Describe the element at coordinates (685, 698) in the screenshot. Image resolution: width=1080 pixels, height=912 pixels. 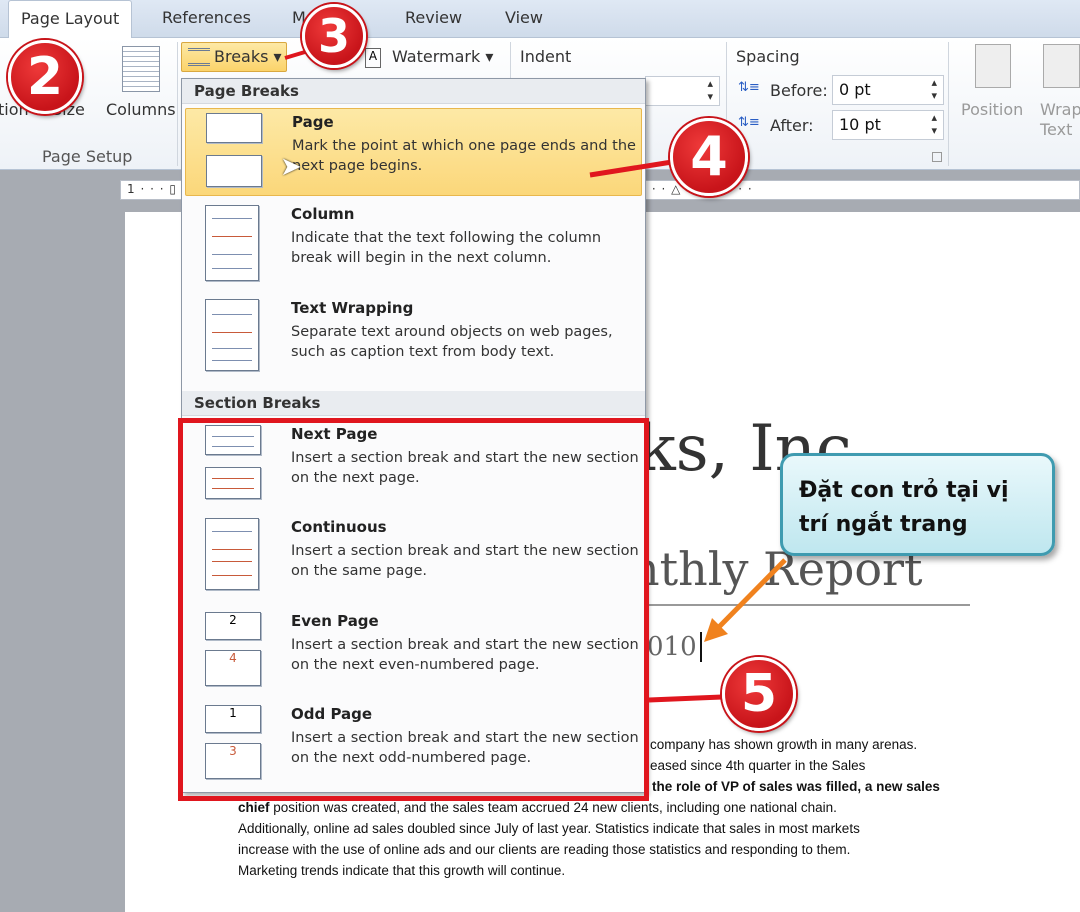
I see `step5-connector` at that location.